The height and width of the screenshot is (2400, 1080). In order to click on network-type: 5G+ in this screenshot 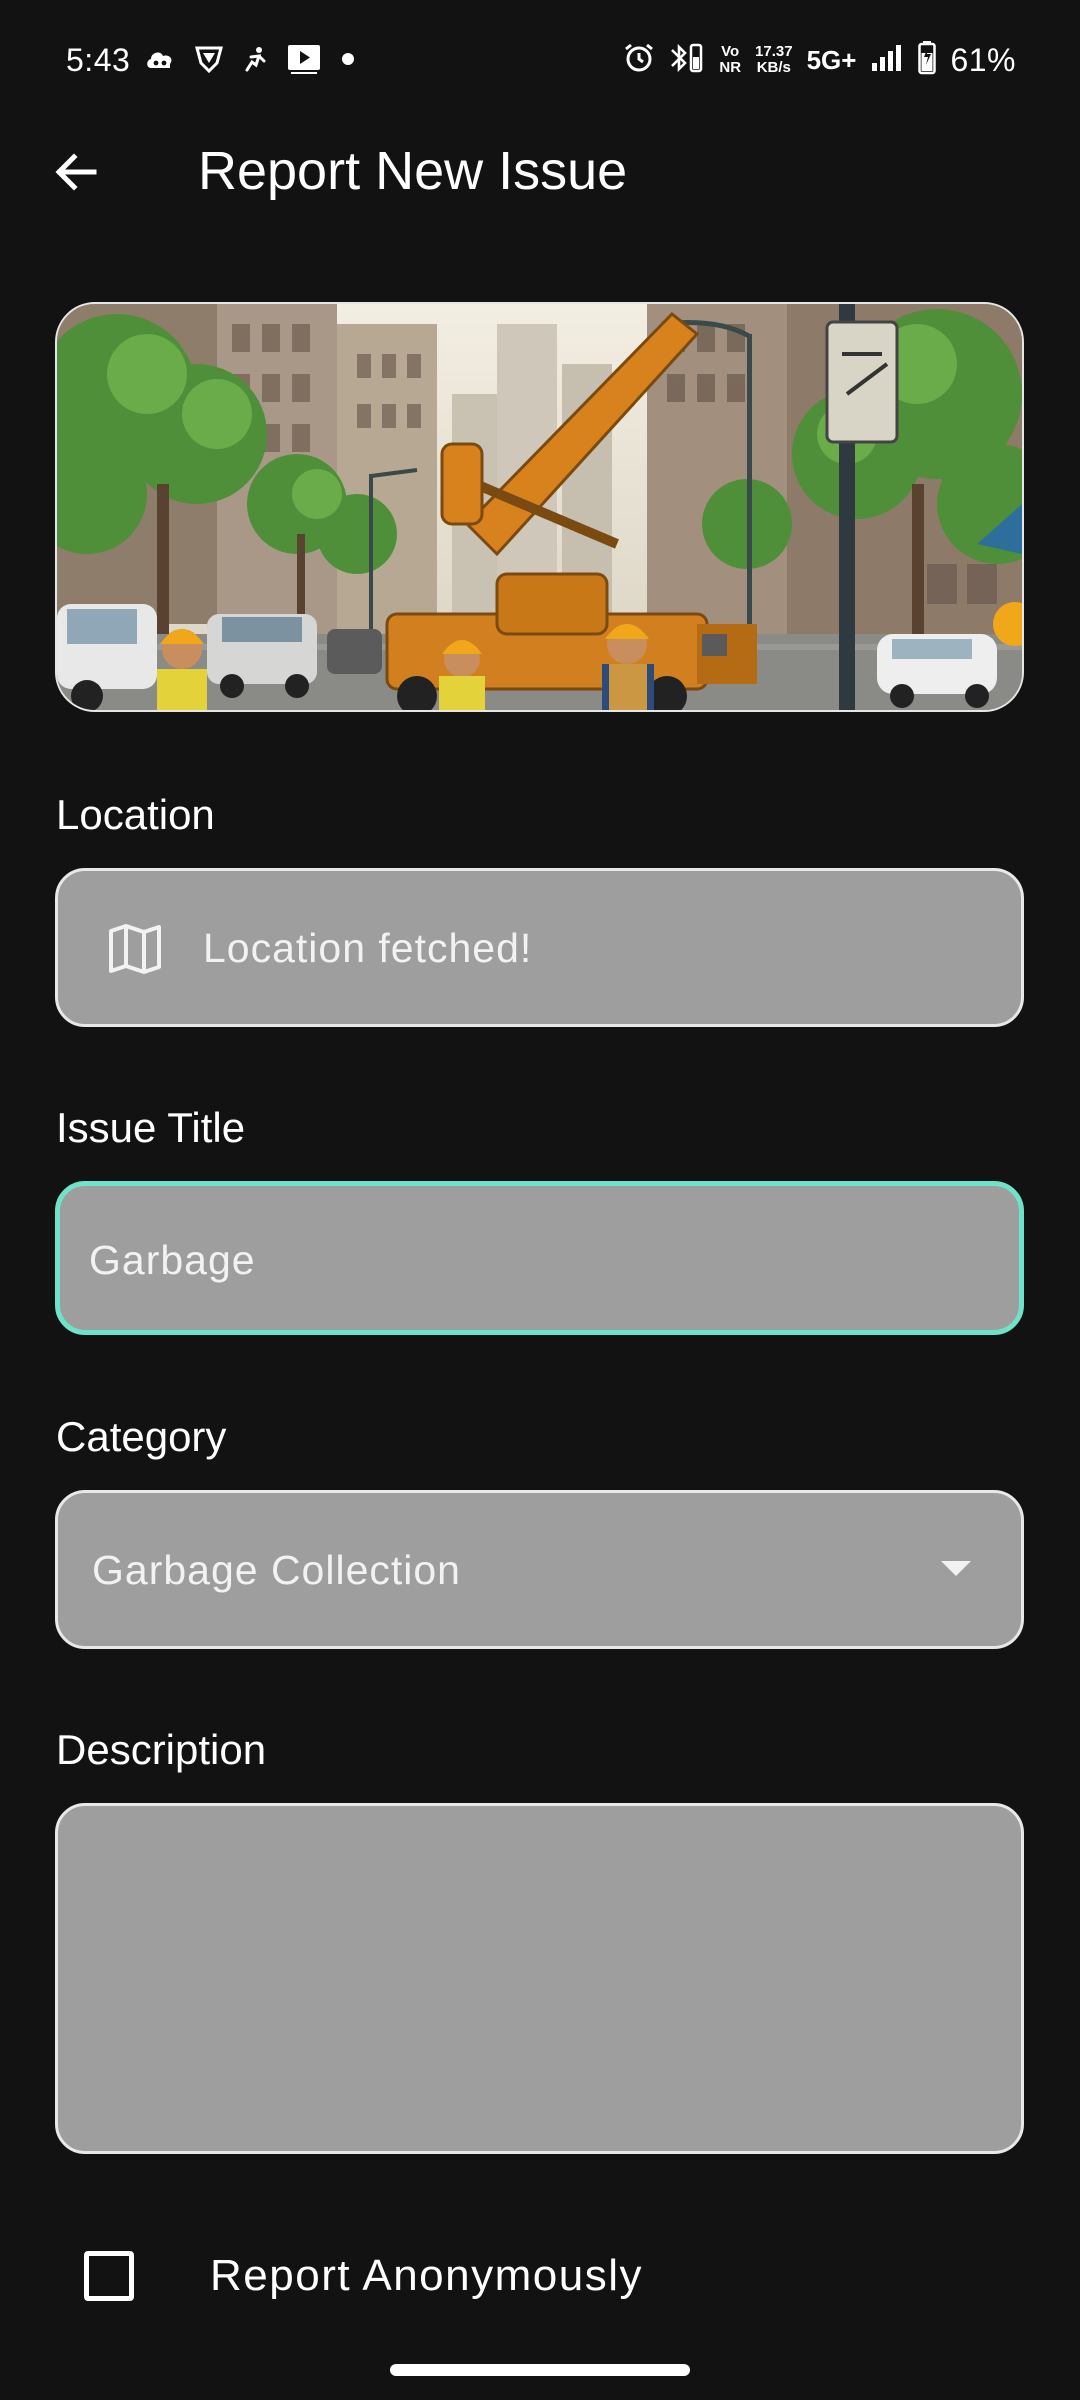, I will do `click(831, 59)`.